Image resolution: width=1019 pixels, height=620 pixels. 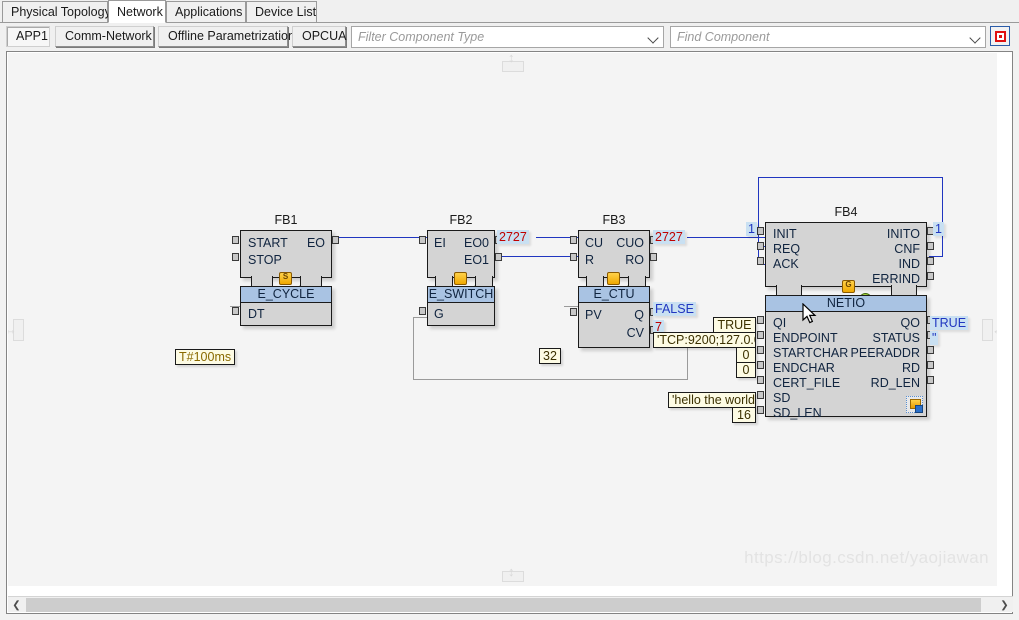 What do you see at coordinates (828, 37) in the screenshot?
I see `find-component-combo: Find Component` at bounding box center [828, 37].